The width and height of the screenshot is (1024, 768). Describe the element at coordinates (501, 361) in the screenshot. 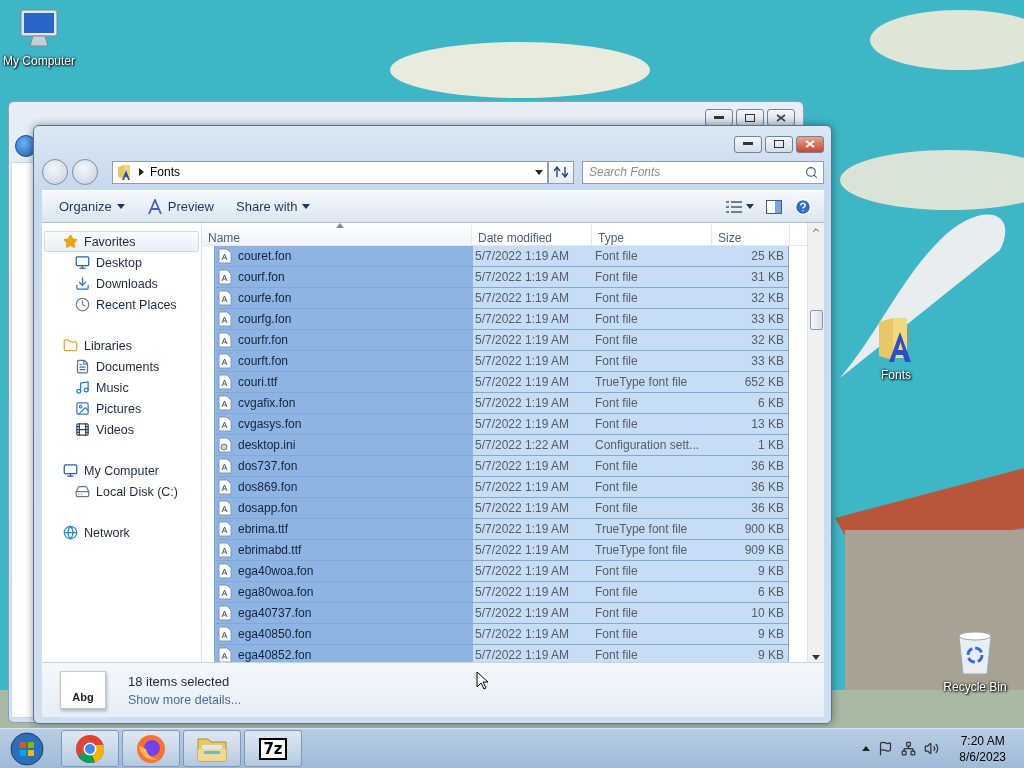

I see `file-row: courft.fon 5/7/2022 1:19 AM Font file 33 KB` at that location.